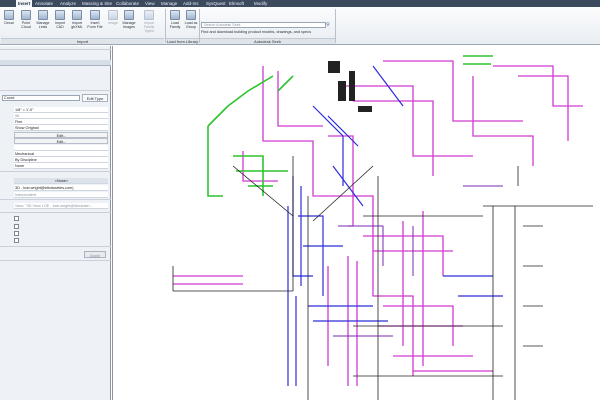  I want to click on manage-images-icon, so click(129, 15).